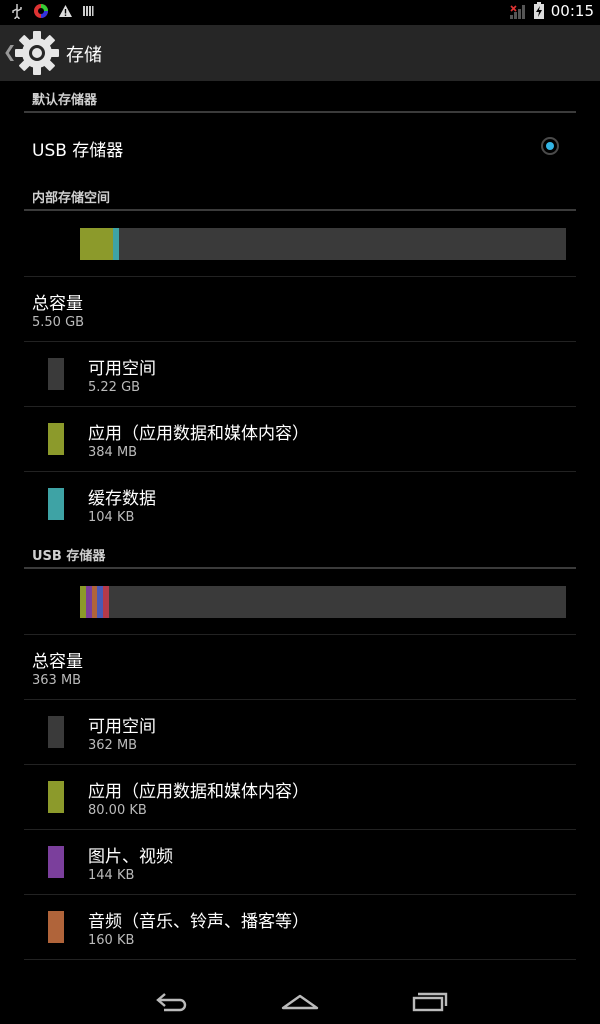 This screenshot has width=600, height=1024. I want to click on usage-segment-apps, so click(97, 244).